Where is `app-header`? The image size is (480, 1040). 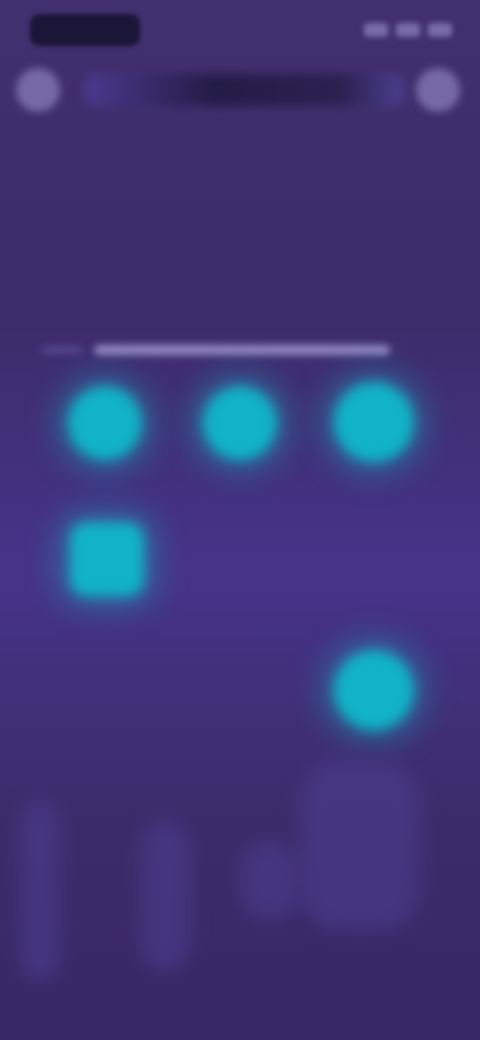 app-header is located at coordinates (240, 90).